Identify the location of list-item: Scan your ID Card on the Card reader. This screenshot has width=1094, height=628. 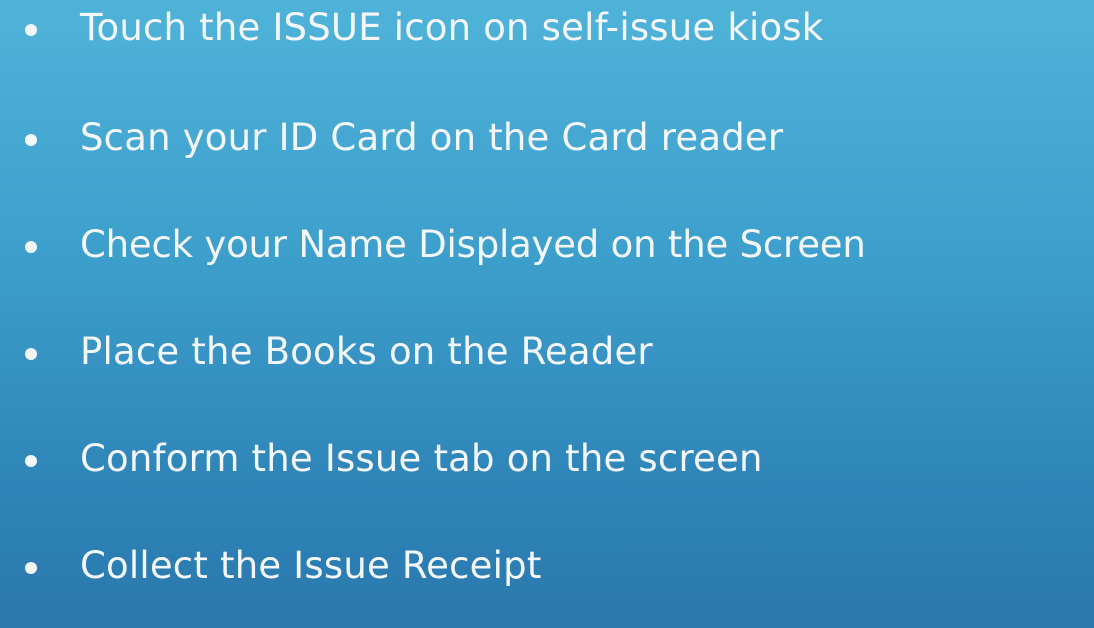
(547, 140).